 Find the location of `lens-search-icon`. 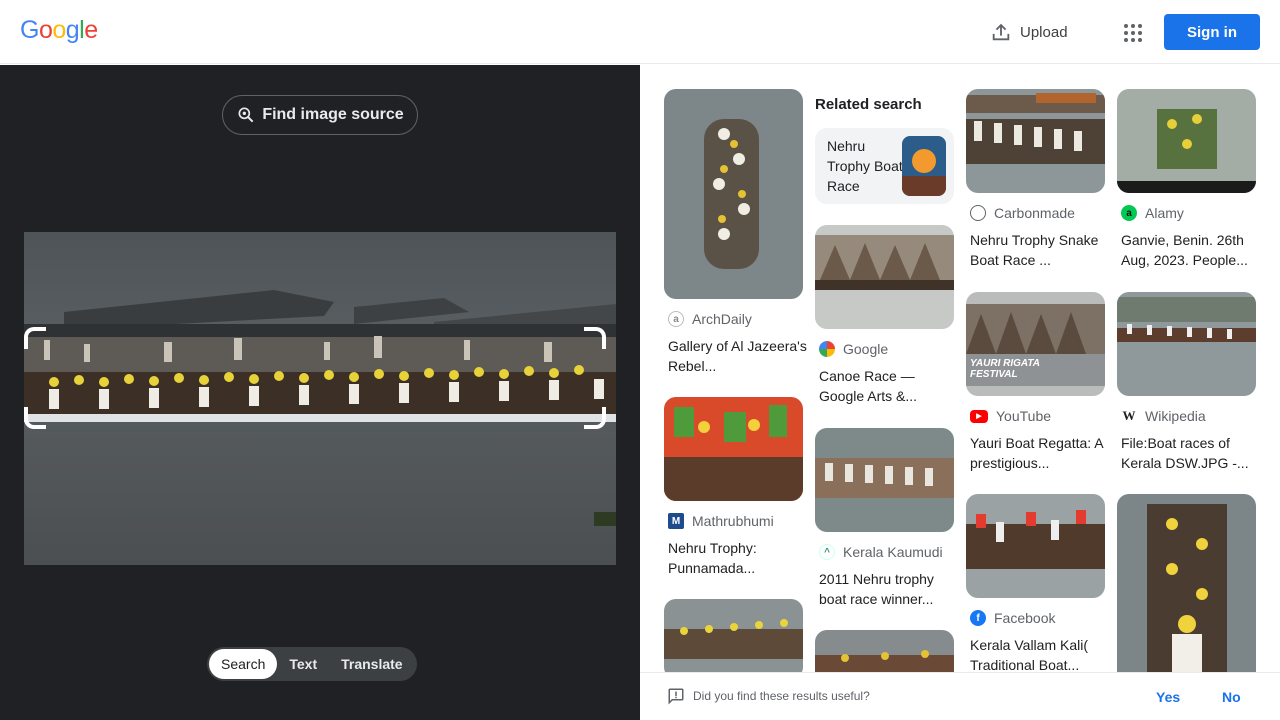

lens-search-icon is located at coordinates (246, 115).